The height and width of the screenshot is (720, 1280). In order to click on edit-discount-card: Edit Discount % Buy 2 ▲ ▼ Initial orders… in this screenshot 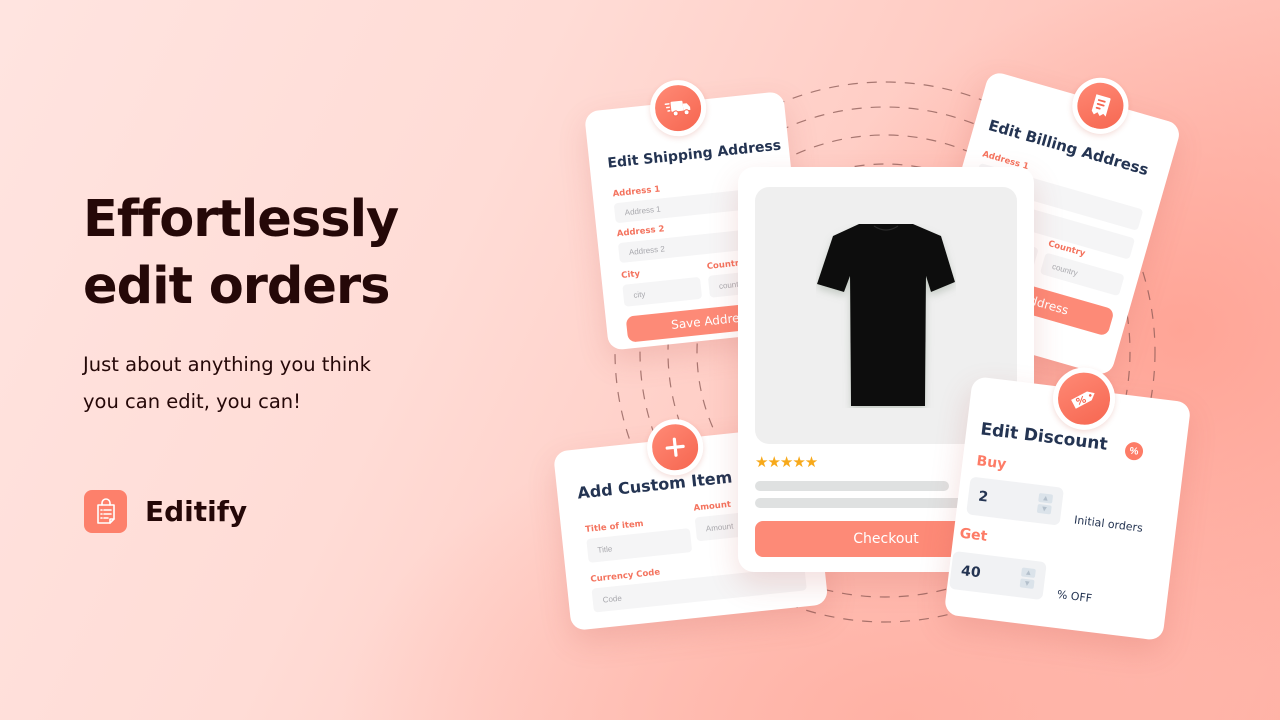, I will do `click(1067, 503)`.